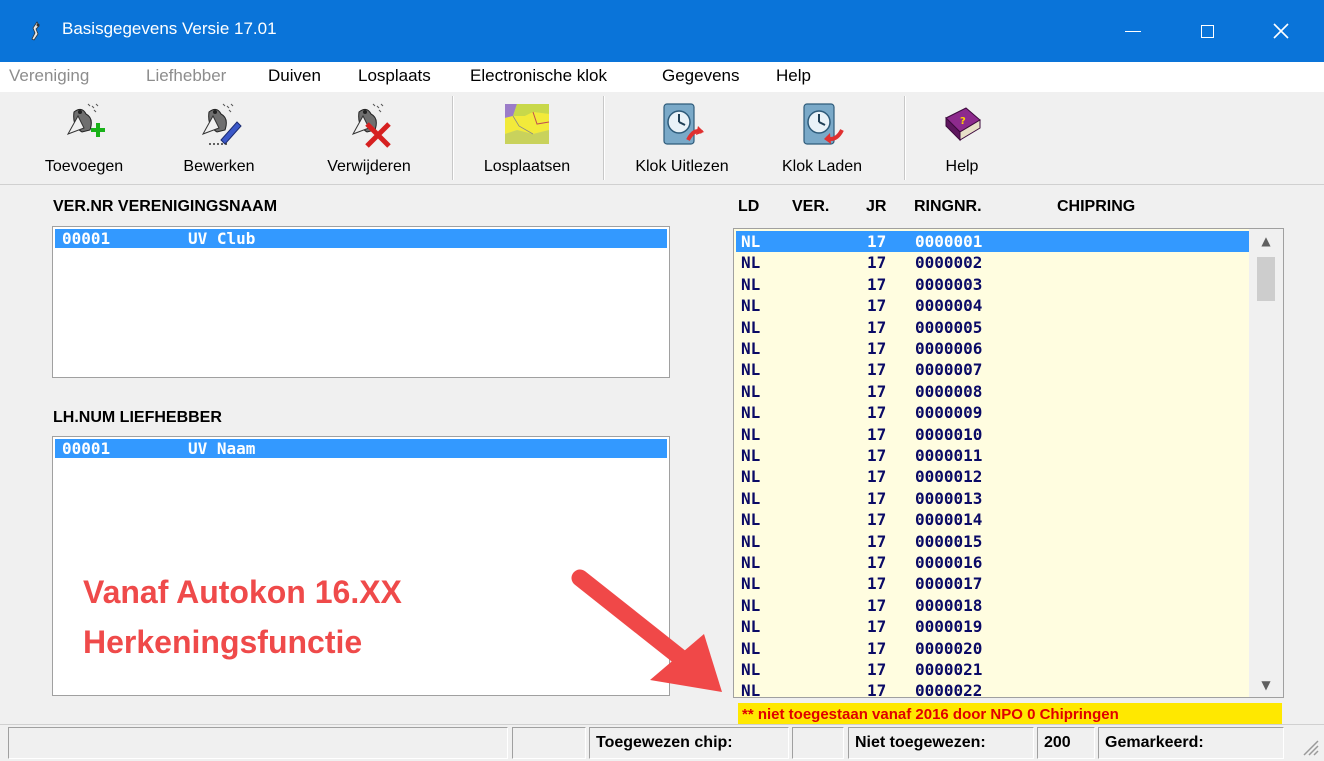 Image resolution: width=1324 pixels, height=761 pixels. I want to click on table-row: NL 17 0000014, so click(993, 519).